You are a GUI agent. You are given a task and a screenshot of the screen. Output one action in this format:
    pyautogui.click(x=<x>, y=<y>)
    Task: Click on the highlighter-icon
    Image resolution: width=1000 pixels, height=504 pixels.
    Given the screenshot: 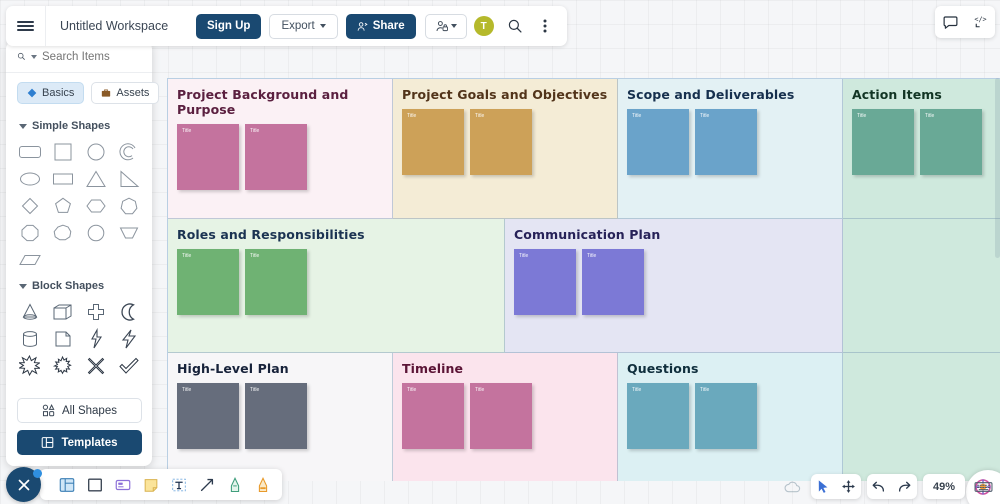 What is the action you would take?
    pyautogui.click(x=263, y=485)
    